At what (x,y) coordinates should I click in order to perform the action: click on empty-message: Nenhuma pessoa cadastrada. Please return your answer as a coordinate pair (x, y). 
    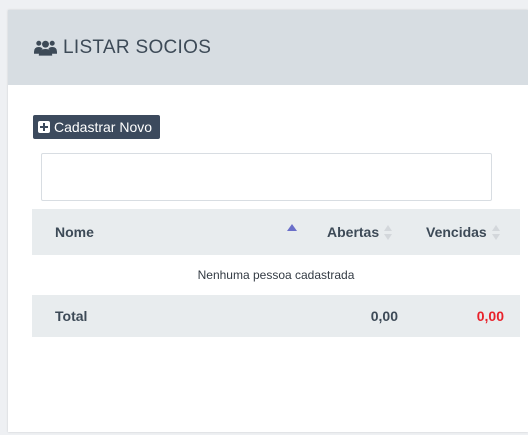
    Looking at the image, I should click on (276, 275).